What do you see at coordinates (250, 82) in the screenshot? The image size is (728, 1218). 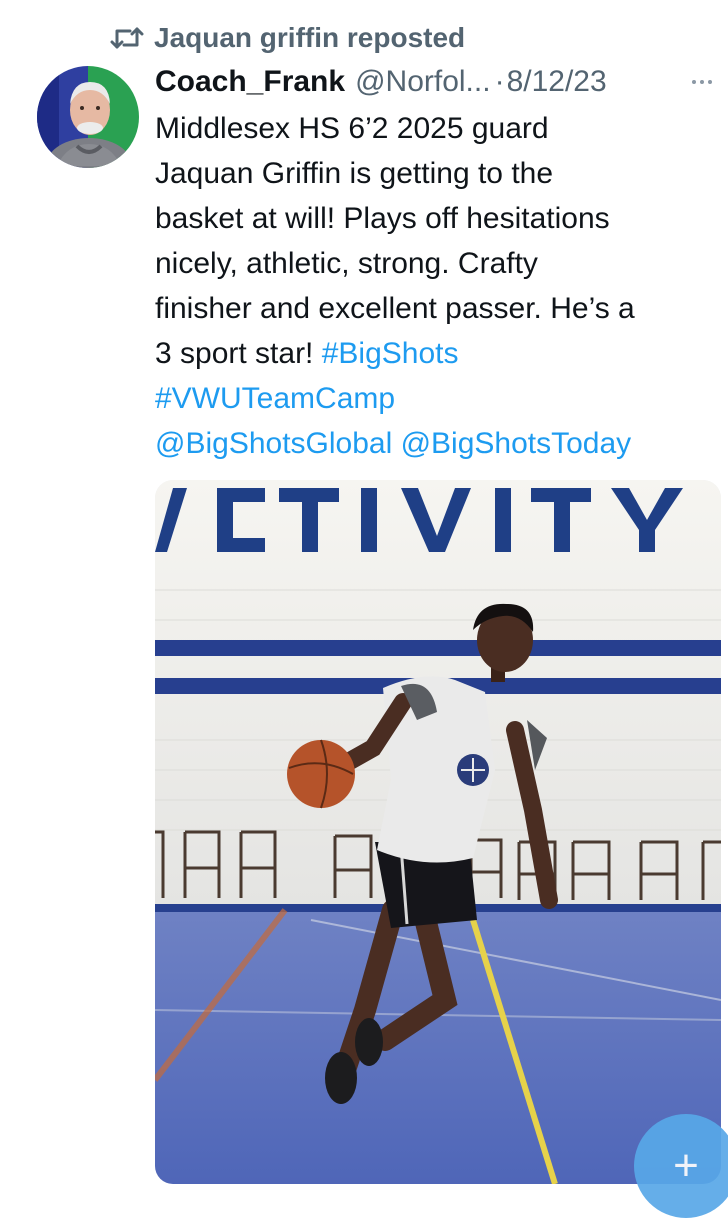 I see `display-name: Coach_Frank` at bounding box center [250, 82].